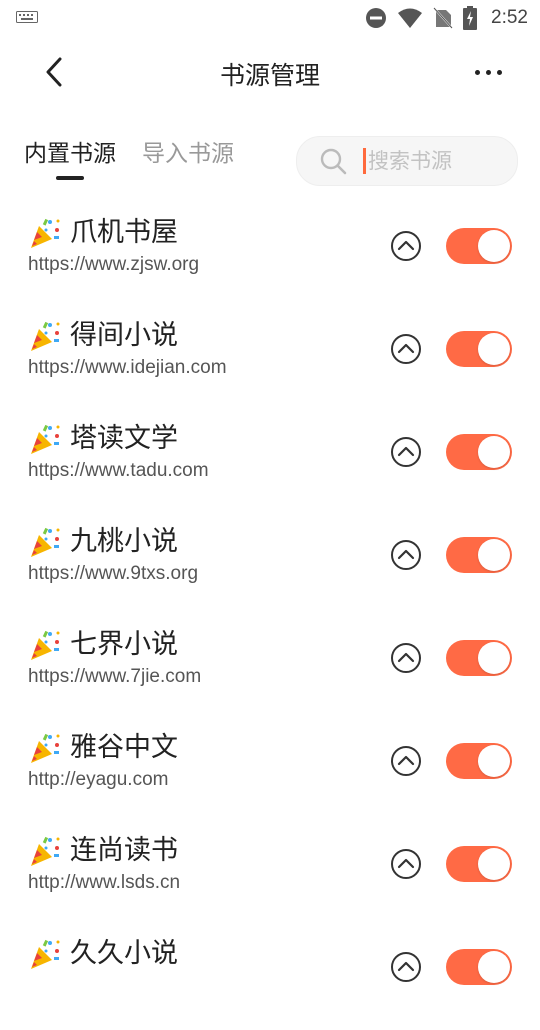 Image resolution: width=540 pixels, height=1030 pixels. What do you see at coordinates (124, 644) in the screenshot?
I see `source-name: 七界小说` at bounding box center [124, 644].